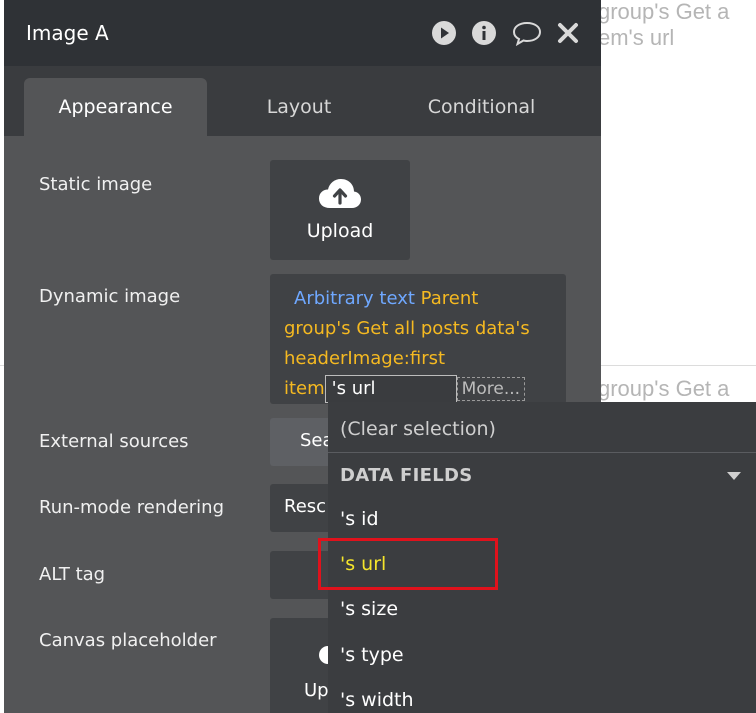 This screenshot has height=713, width=756. What do you see at coordinates (527, 33) in the screenshot?
I see `comment-icon` at bounding box center [527, 33].